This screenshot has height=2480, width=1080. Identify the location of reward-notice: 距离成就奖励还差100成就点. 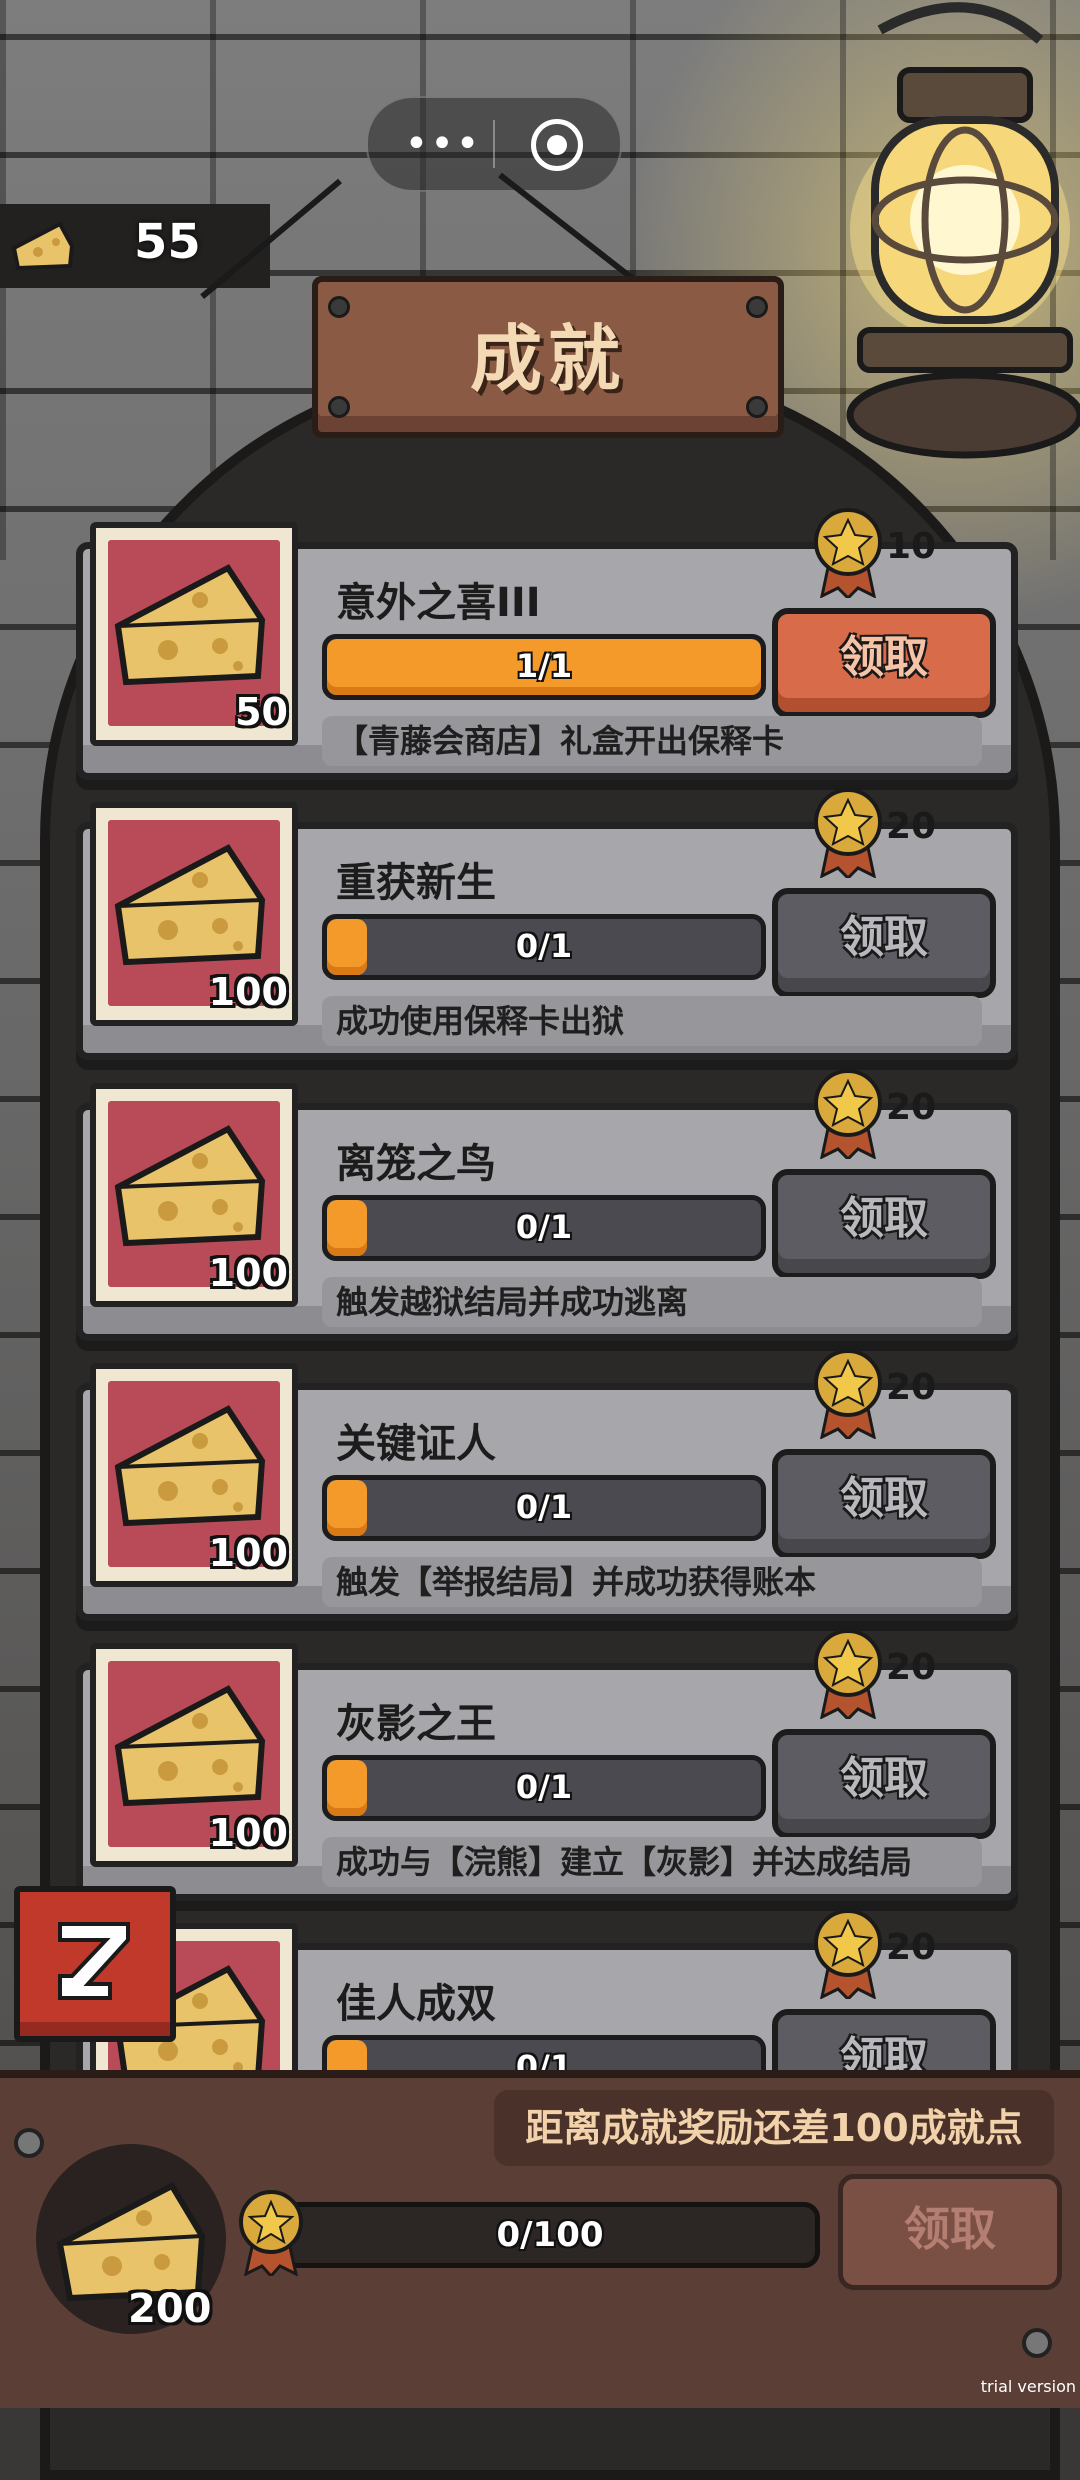
(774, 2128).